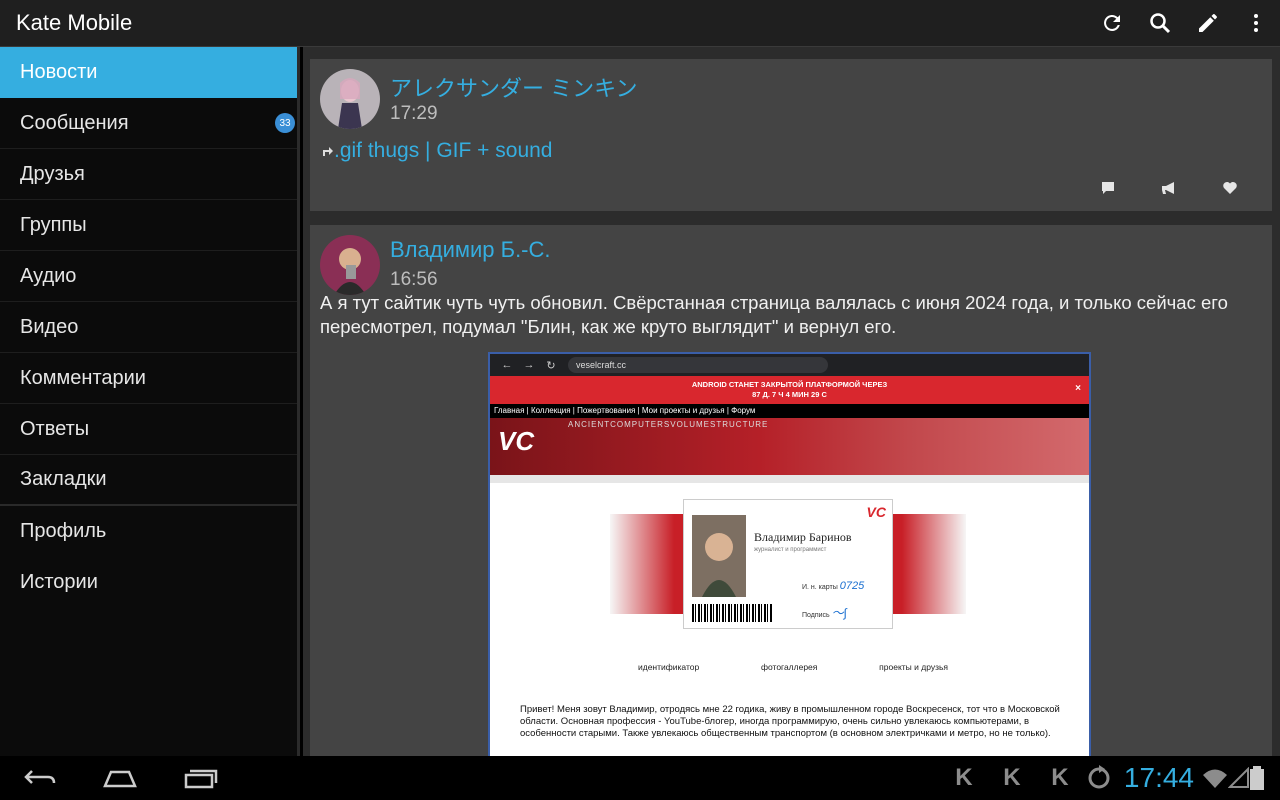 This screenshot has width=1280, height=800. Describe the element at coordinates (52, 173) in the screenshot. I see `sidebar-item-label: Друзья` at that location.